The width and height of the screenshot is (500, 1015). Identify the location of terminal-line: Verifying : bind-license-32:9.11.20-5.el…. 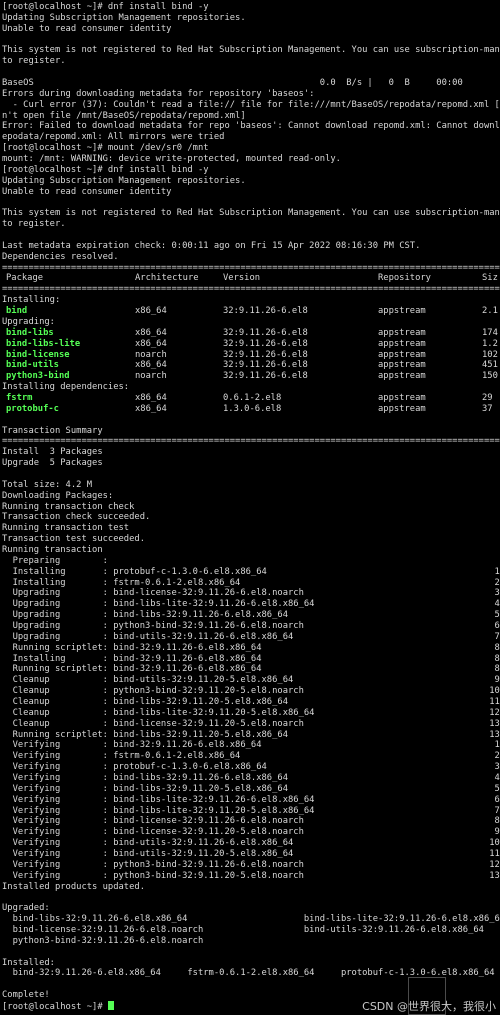
(251, 832).